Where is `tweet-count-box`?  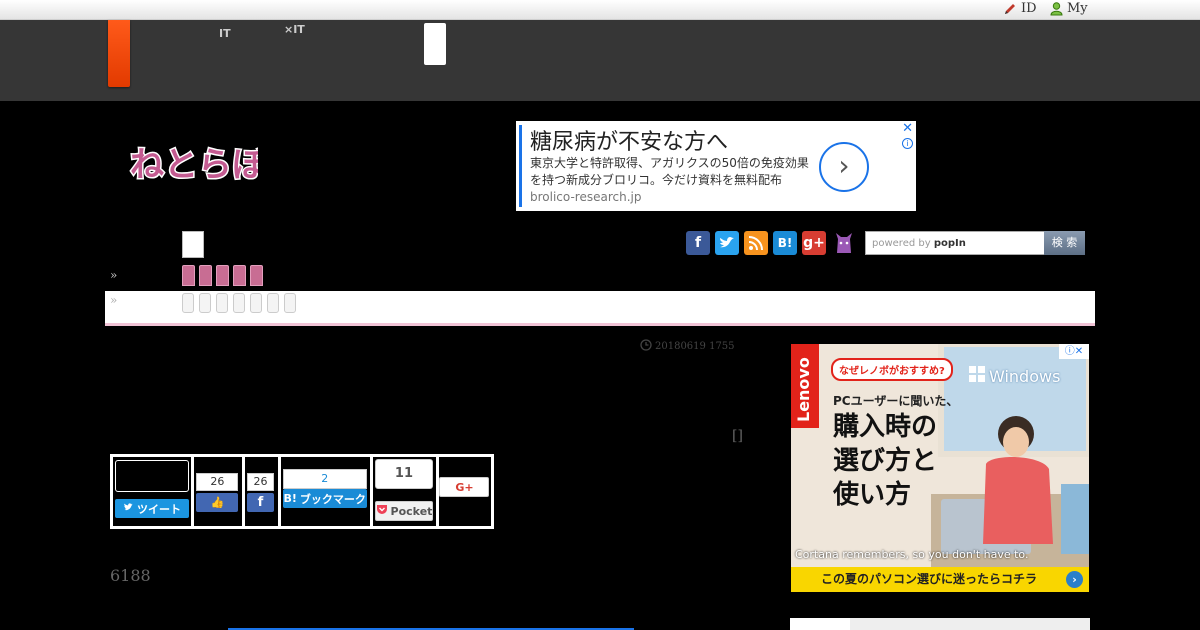 tweet-count-box is located at coordinates (152, 476).